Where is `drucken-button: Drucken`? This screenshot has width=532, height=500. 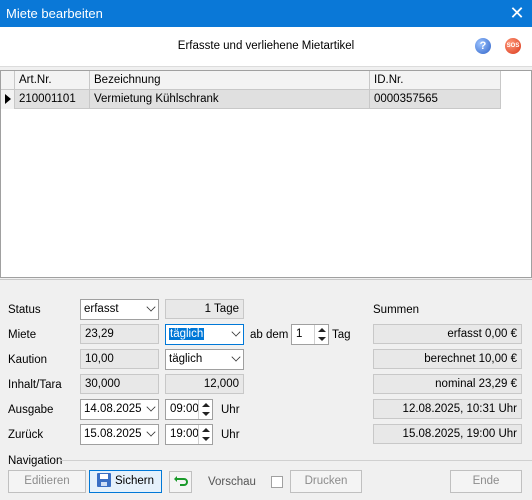 drucken-button: Drucken is located at coordinates (326, 481).